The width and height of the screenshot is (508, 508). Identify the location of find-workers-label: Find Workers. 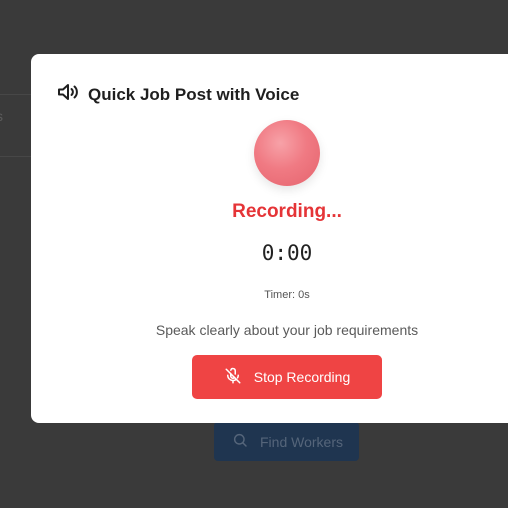
(301, 441).